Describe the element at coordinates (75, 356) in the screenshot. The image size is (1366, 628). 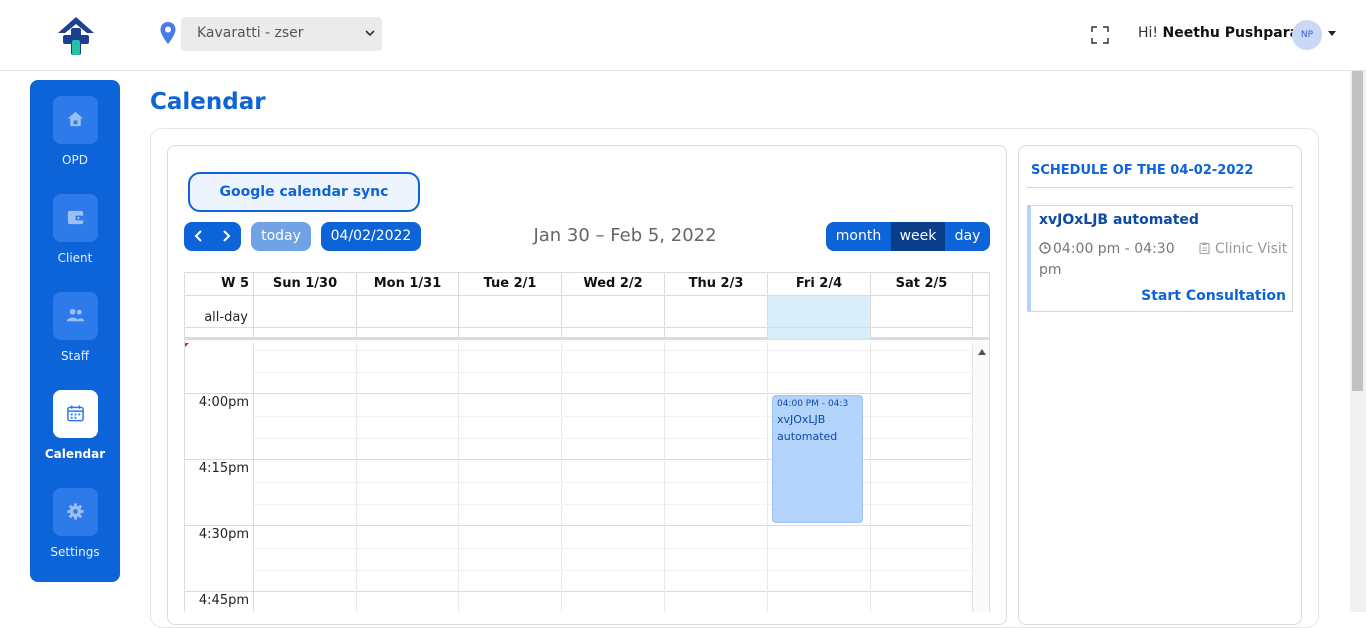
I see `sidebar-item-label: Staff` at that location.